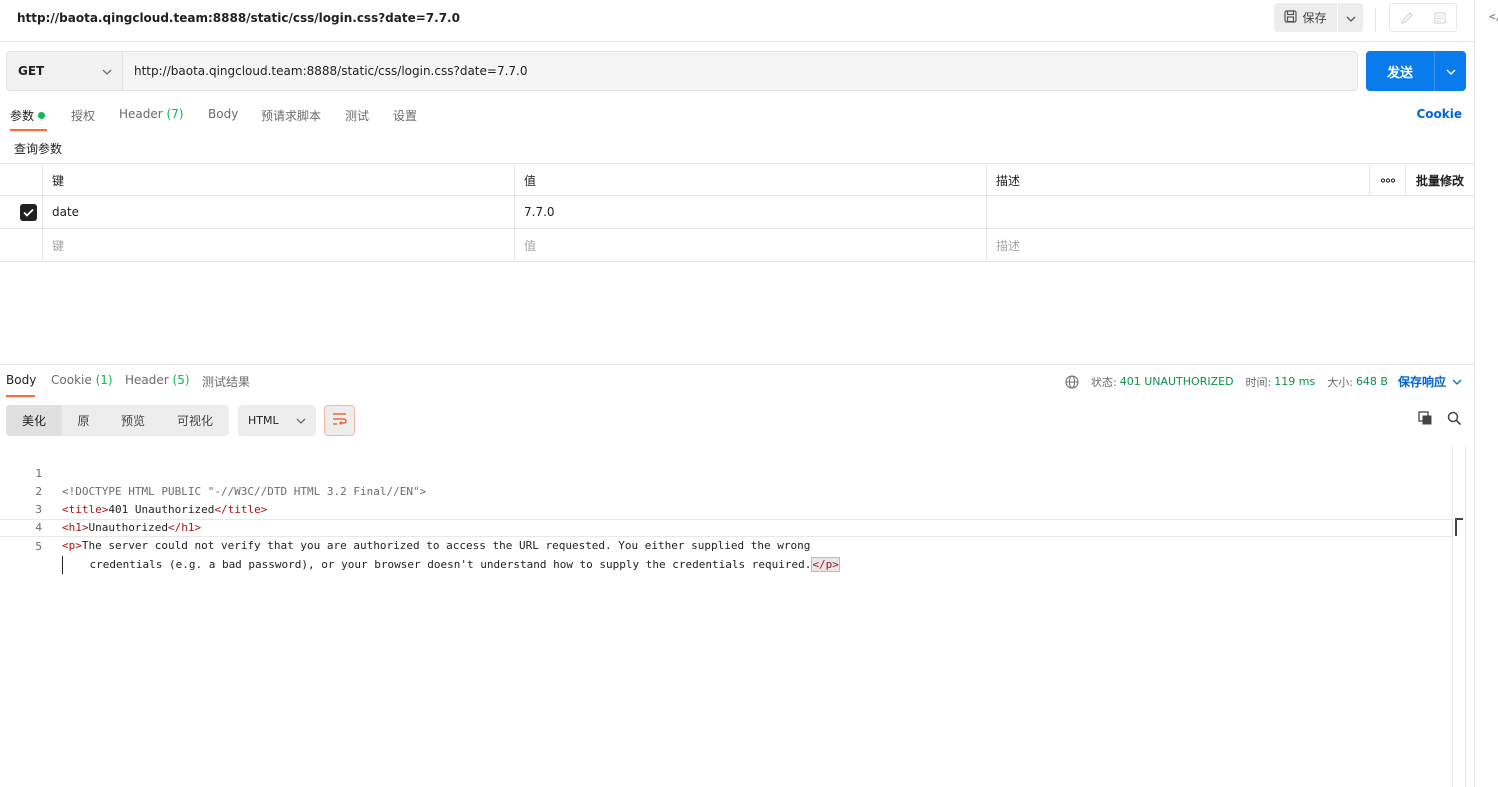 This screenshot has width=1498, height=787. What do you see at coordinates (175, 114) in the screenshot?
I see `tab-header-count: (7)` at bounding box center [175, 114].